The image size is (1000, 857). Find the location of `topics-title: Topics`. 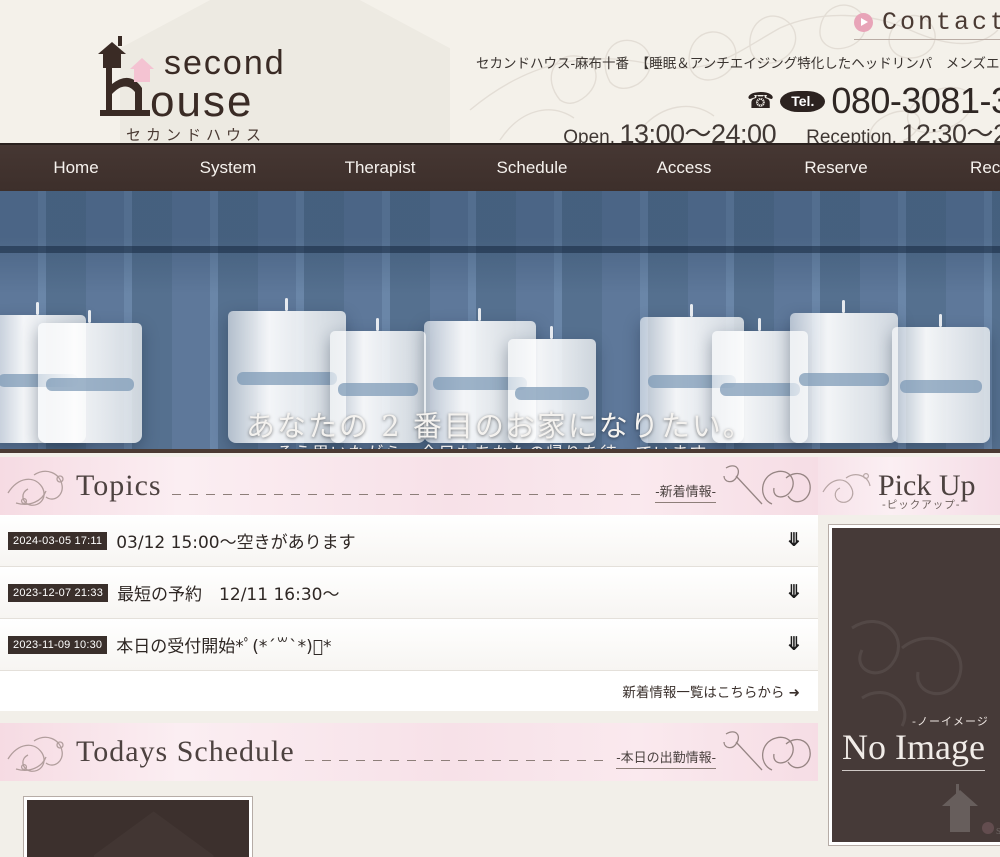

topics-title: Topics is located at coordinates (119, 485).